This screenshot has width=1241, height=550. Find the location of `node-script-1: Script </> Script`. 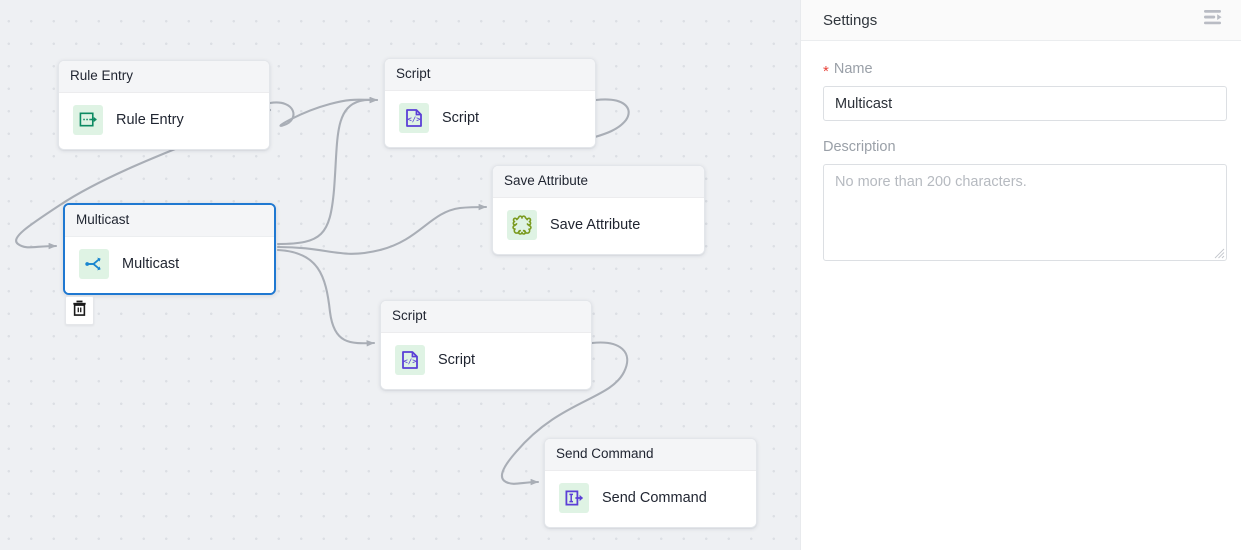

node-script-1: Script </> Script is located at coordinates (490, 103).